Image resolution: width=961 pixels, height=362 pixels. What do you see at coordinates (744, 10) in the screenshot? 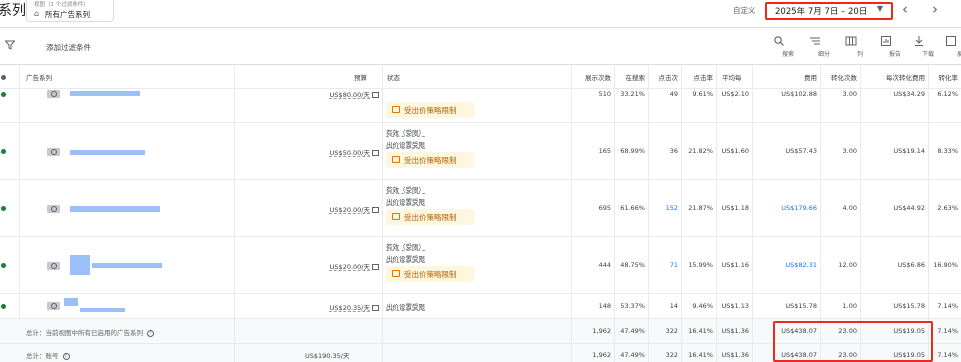
I see `custom-range-label: 自定义` at bounding box center [744, 10].